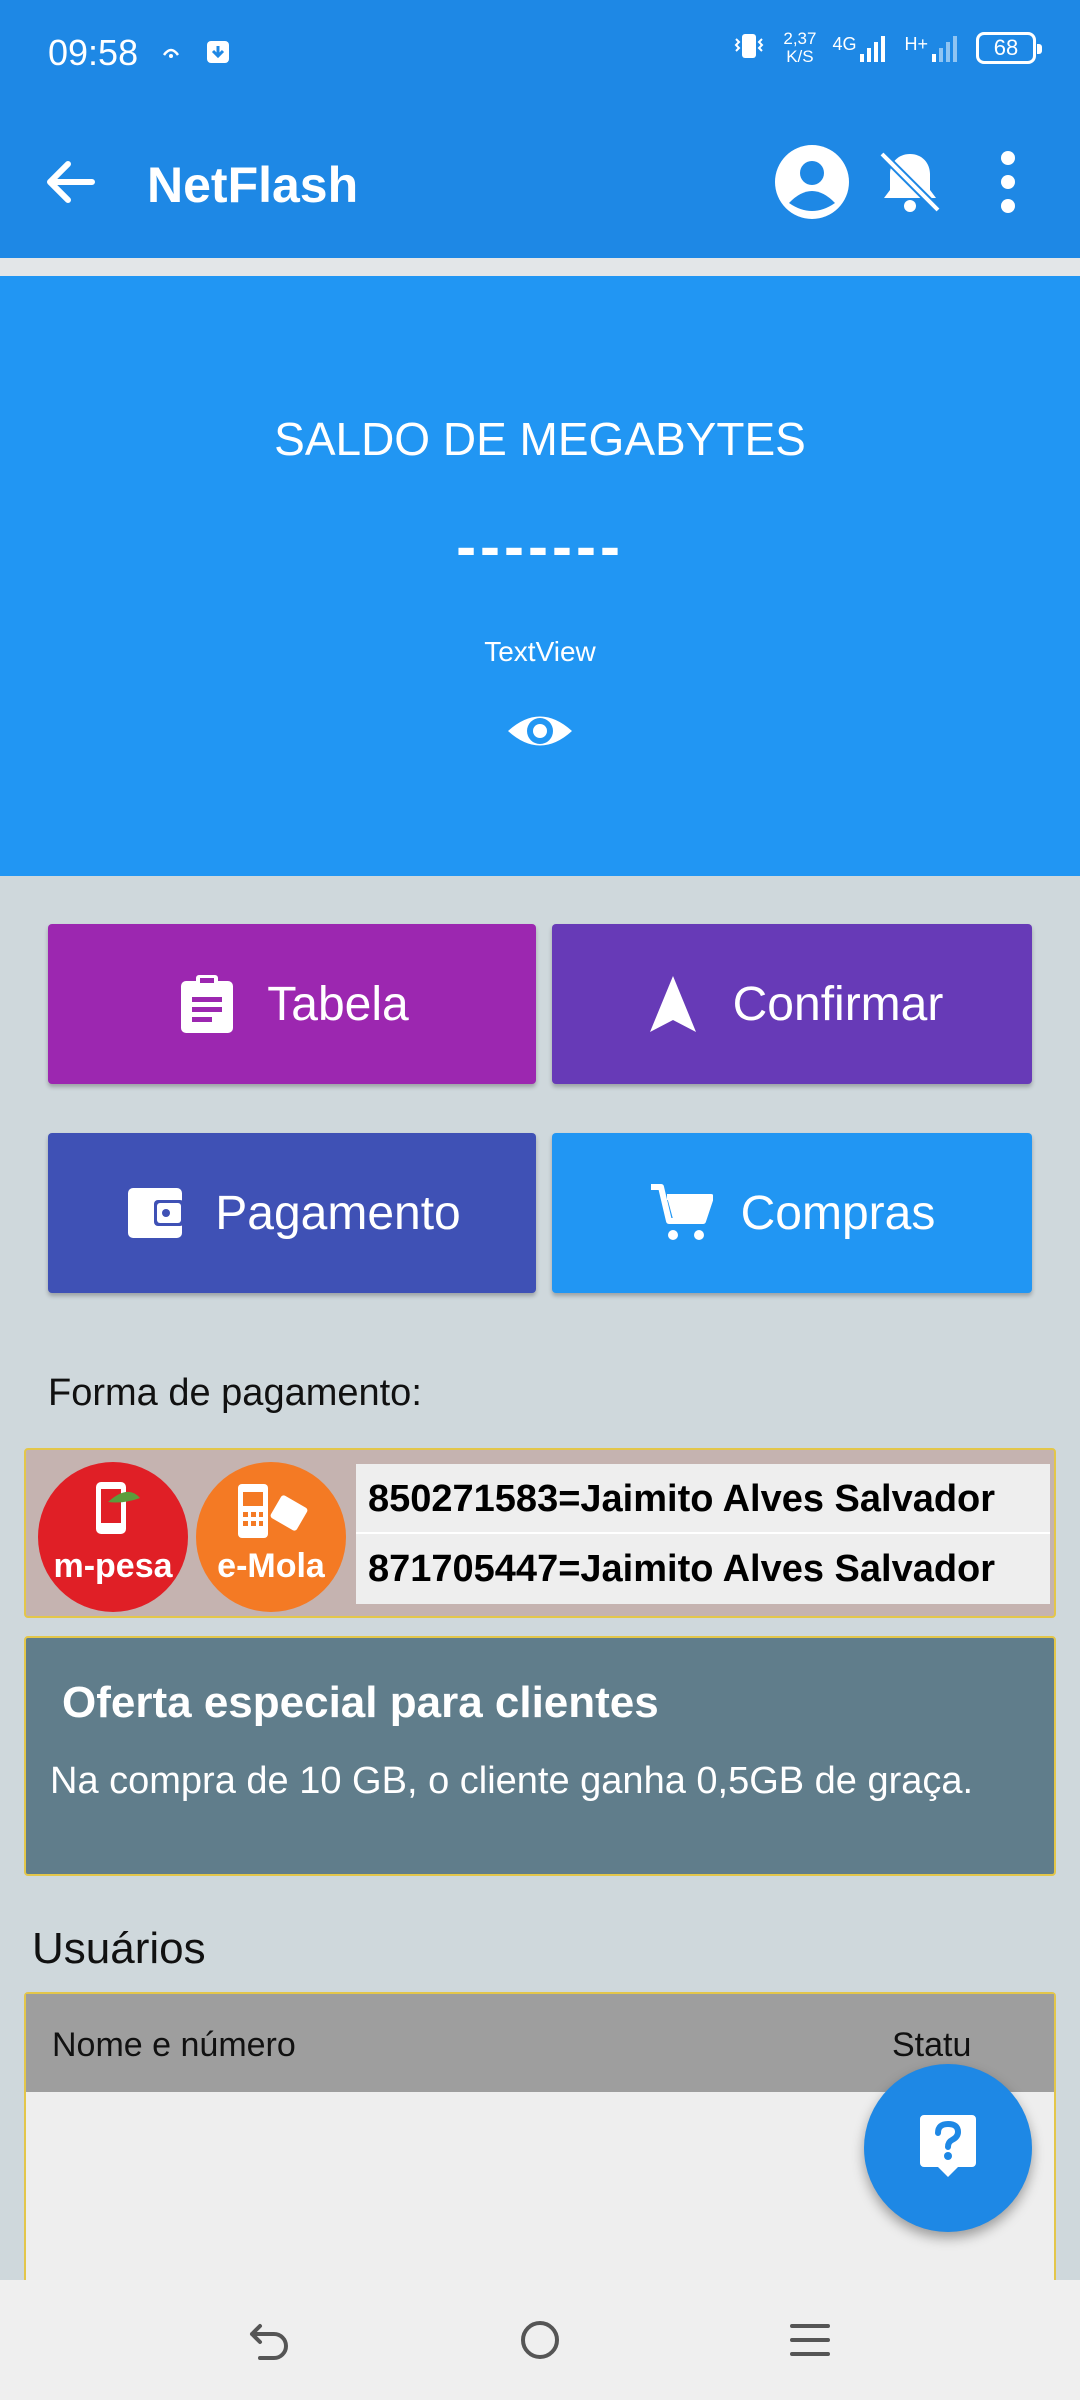  I want to click on payment-number-emola: 871705447=Jaimito Alves Salvador, so click(703, 1569).